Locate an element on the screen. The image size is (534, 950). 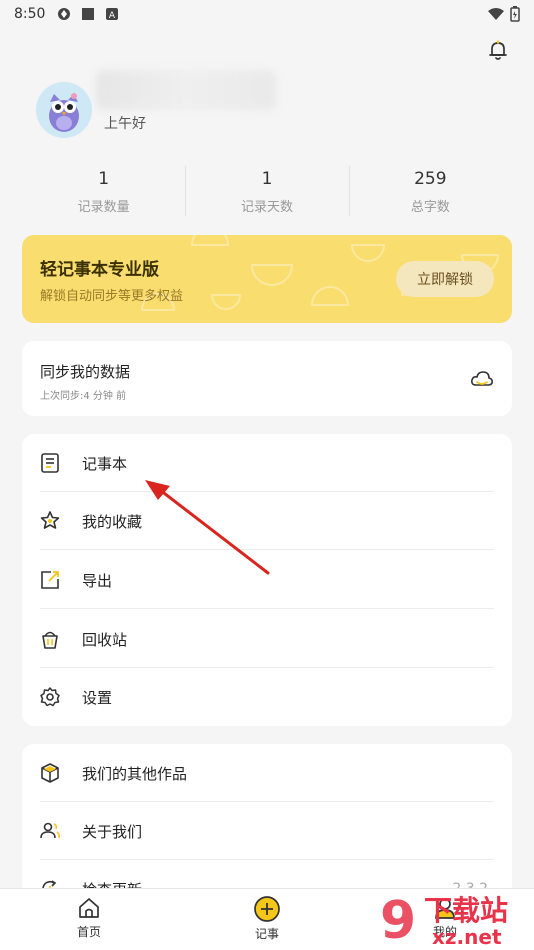
nav-home: 首页 is located at coordinates (89, 917).